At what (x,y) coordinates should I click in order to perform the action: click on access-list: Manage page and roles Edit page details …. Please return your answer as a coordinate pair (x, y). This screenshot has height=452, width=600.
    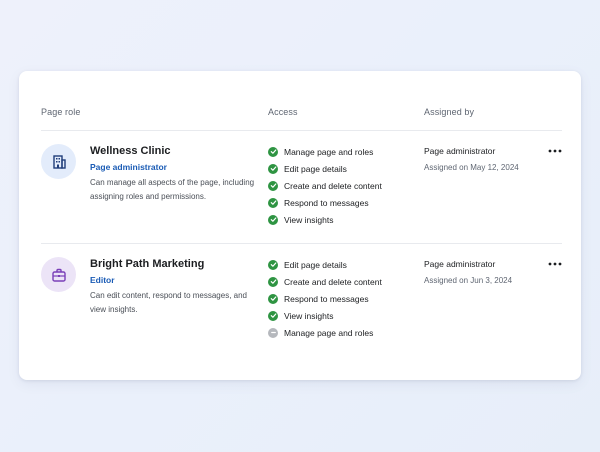
    Looking at the image, I should click on (325, 185).